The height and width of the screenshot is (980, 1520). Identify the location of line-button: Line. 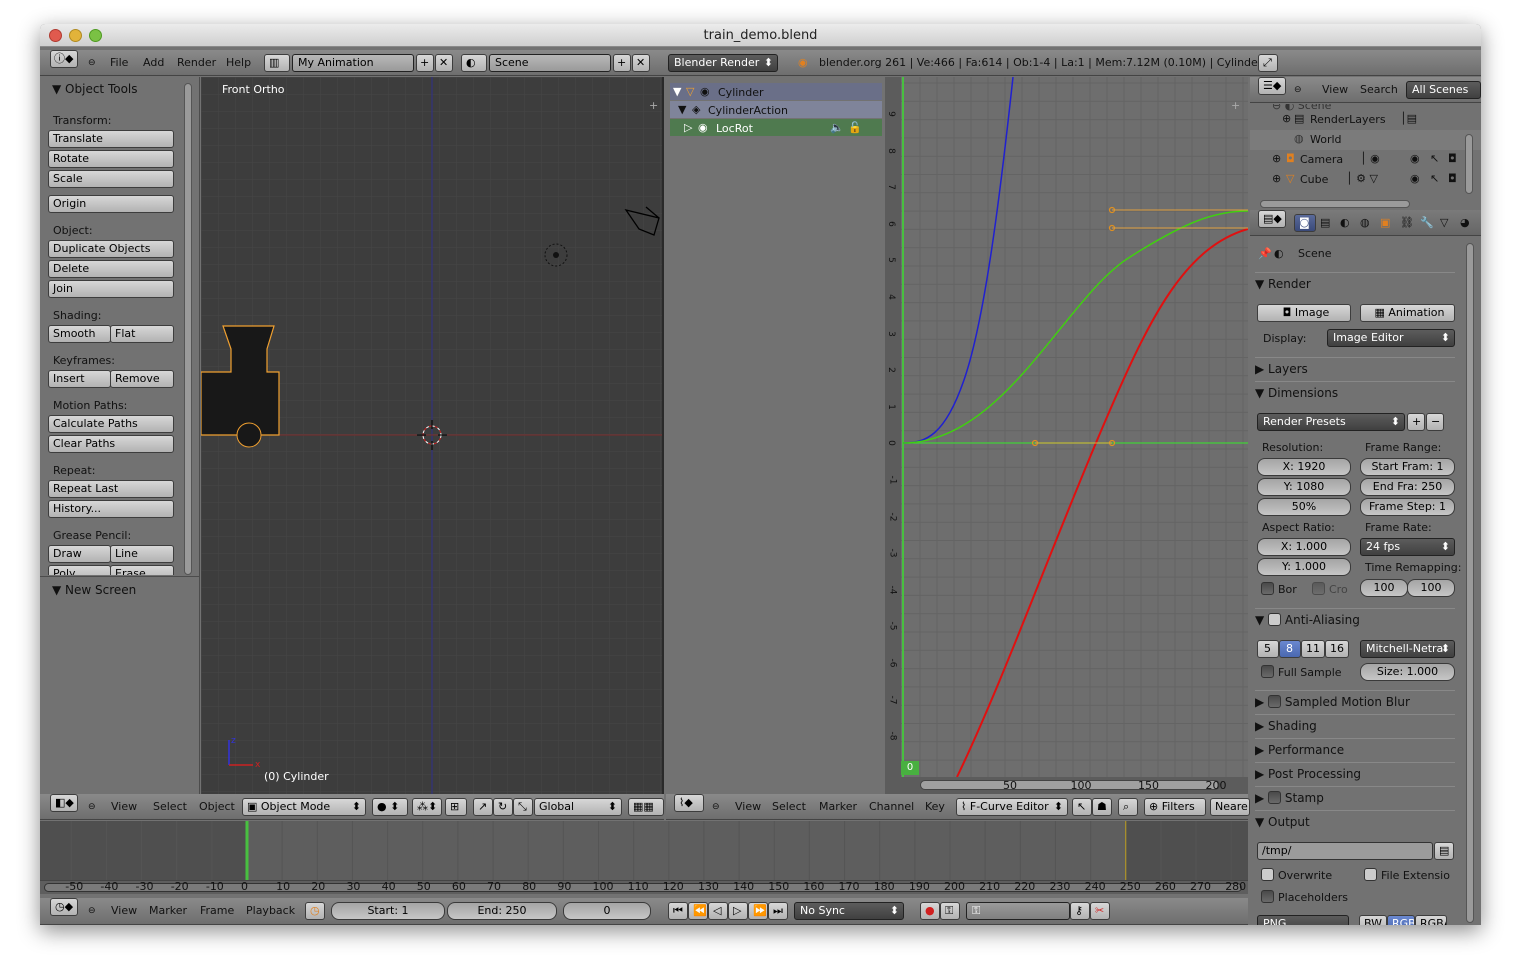
(142, 554).